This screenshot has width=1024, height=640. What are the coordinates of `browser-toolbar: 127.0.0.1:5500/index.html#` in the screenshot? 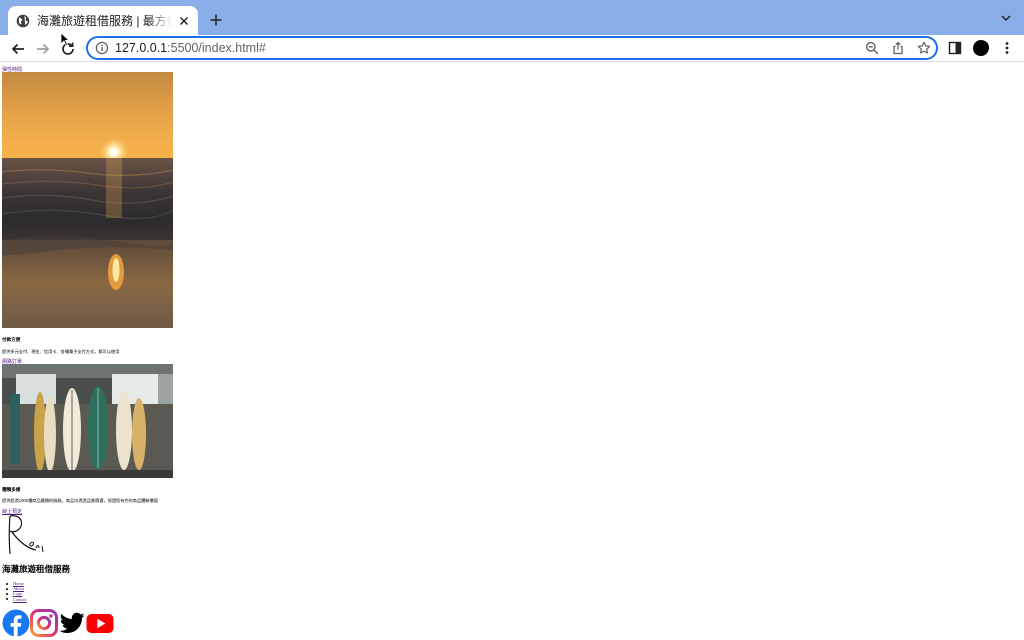 It's located at (512, 48).